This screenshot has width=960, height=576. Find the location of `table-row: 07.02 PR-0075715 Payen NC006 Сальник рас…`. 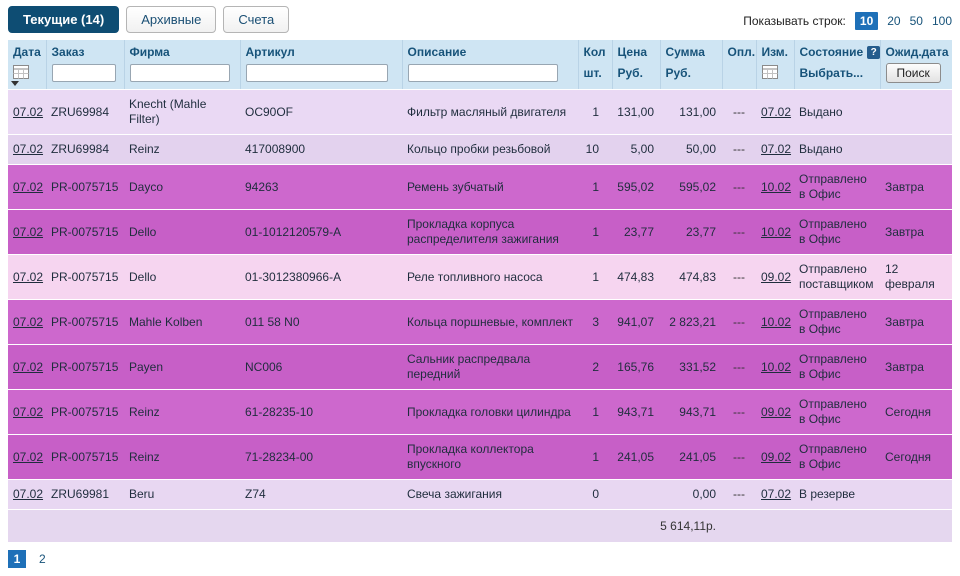

table-row: 07.02 PR-0075715 Payen NC006 Сальник рас… is located at coordinates (480, 367).